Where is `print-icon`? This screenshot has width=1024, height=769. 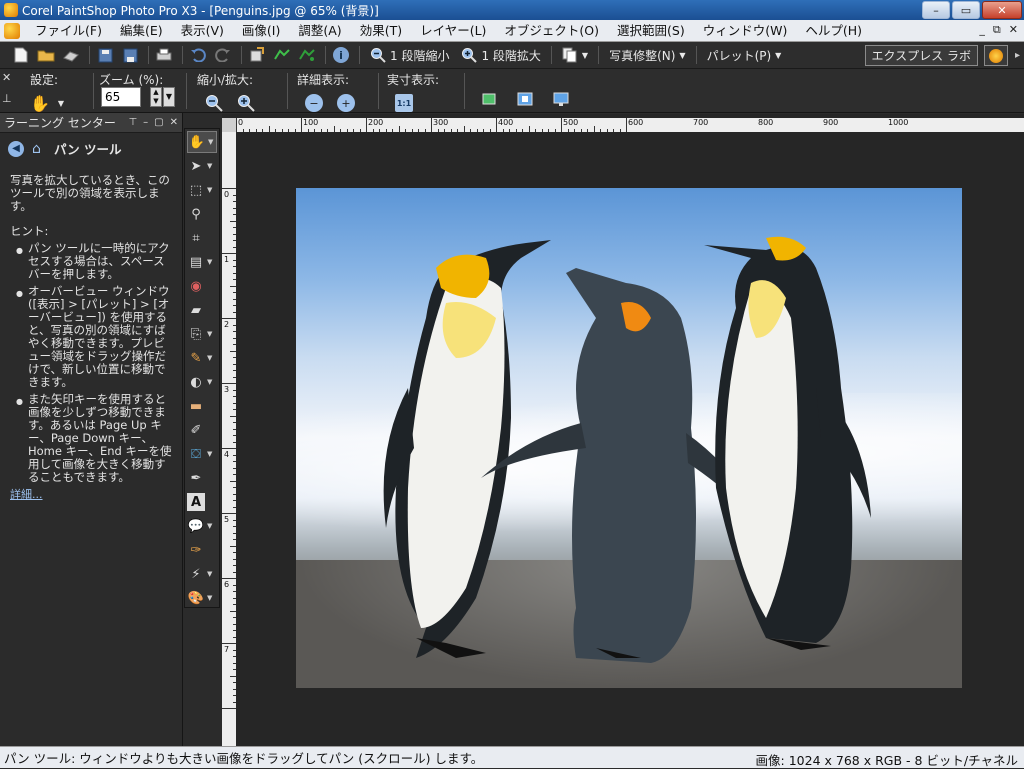
print-icon is located at coordinates (164, 55).